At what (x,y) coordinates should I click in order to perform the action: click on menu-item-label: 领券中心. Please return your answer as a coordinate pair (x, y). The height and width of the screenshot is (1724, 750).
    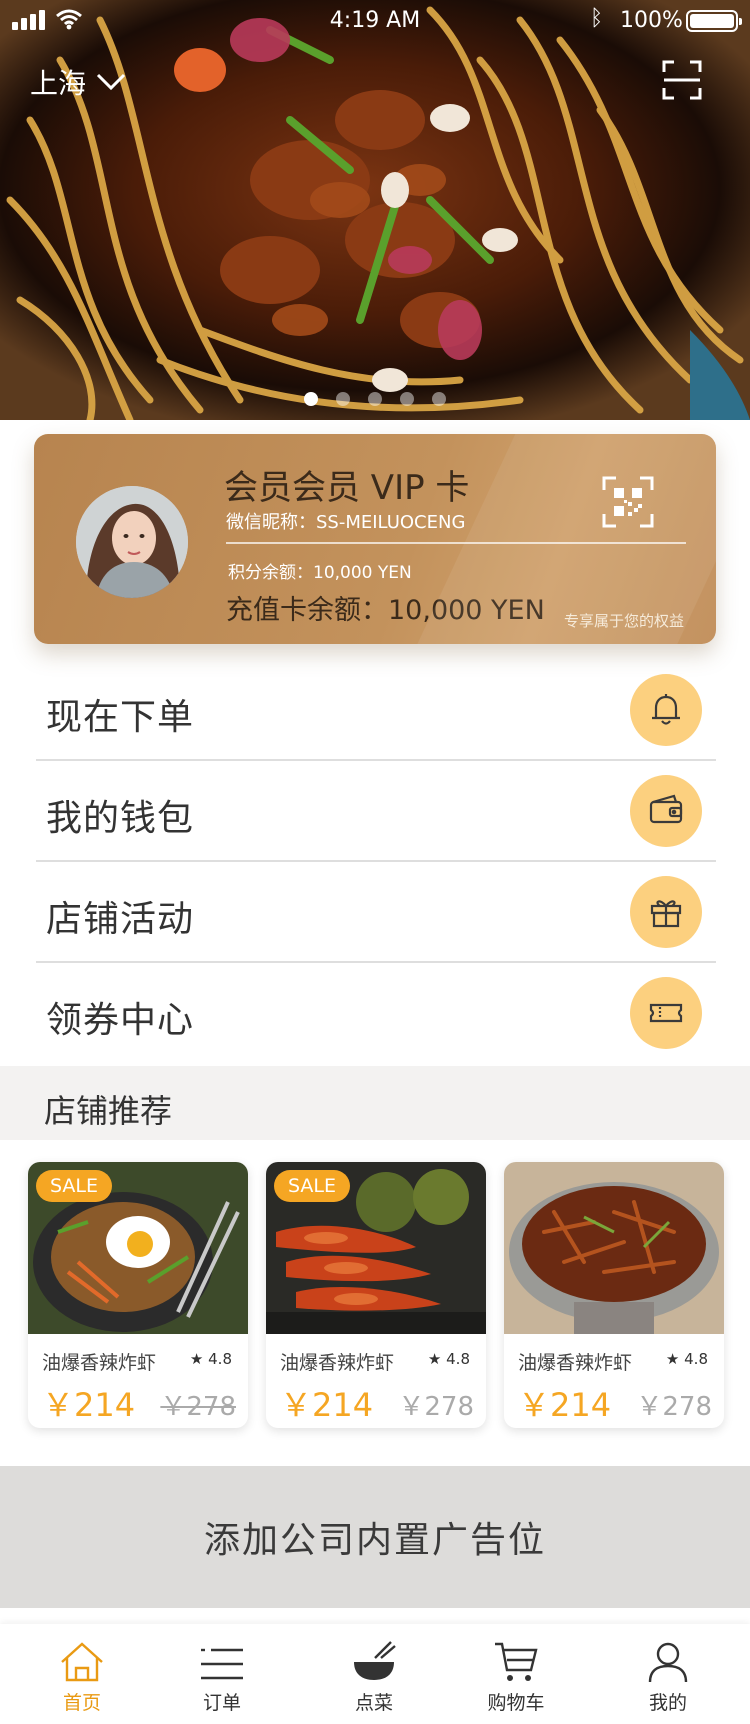
    Looking at the image, I should click on (120, 1020).